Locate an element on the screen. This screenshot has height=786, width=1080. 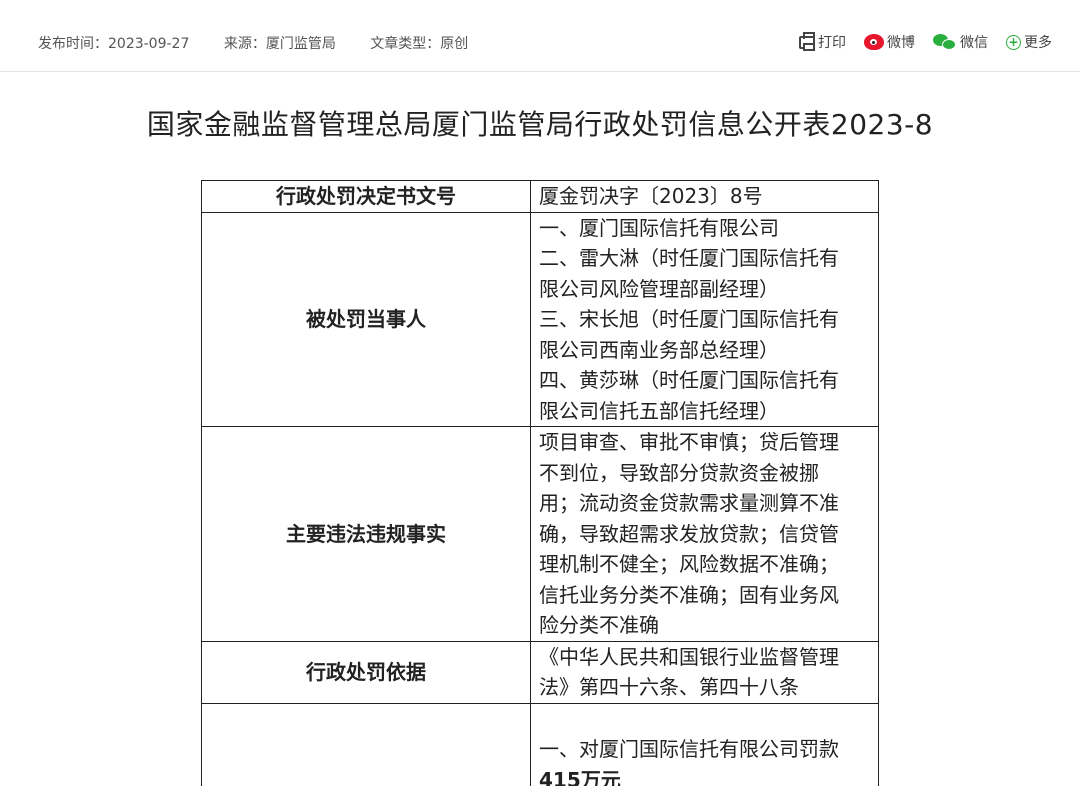
value-line: 三、宋长旭（时任厦门国际信托有 is located at coordinates (689, 319).